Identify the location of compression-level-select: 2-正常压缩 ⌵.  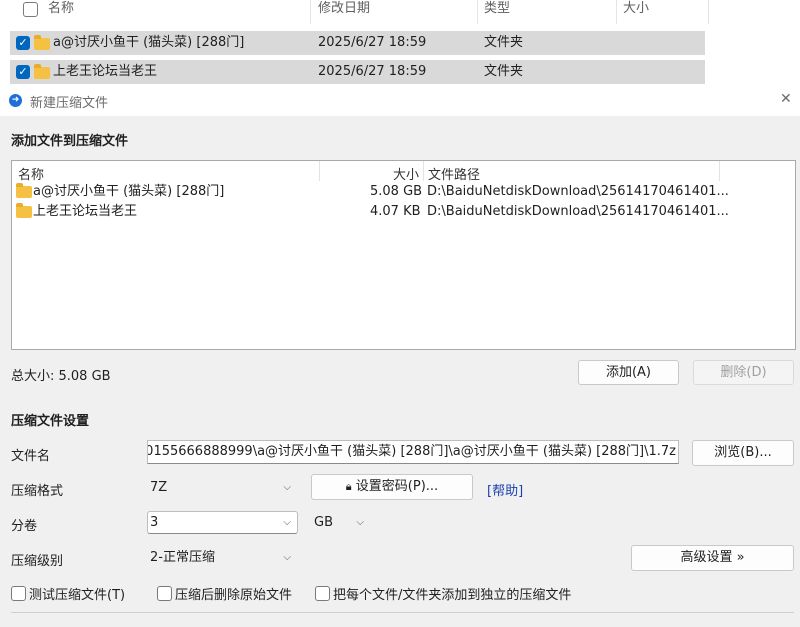
(222, 557).